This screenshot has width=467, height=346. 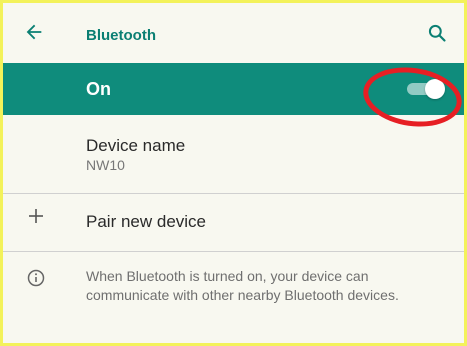 I want to click on plus-icon, so click(x=36, y=216).